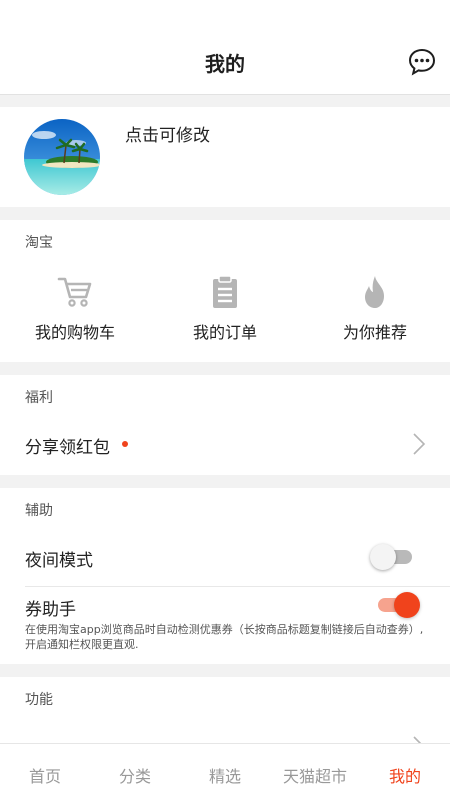 Image resolution: width=450 pixels, height=800 pixels. I want to click on chat-bubble-icon, so click(422, 62).